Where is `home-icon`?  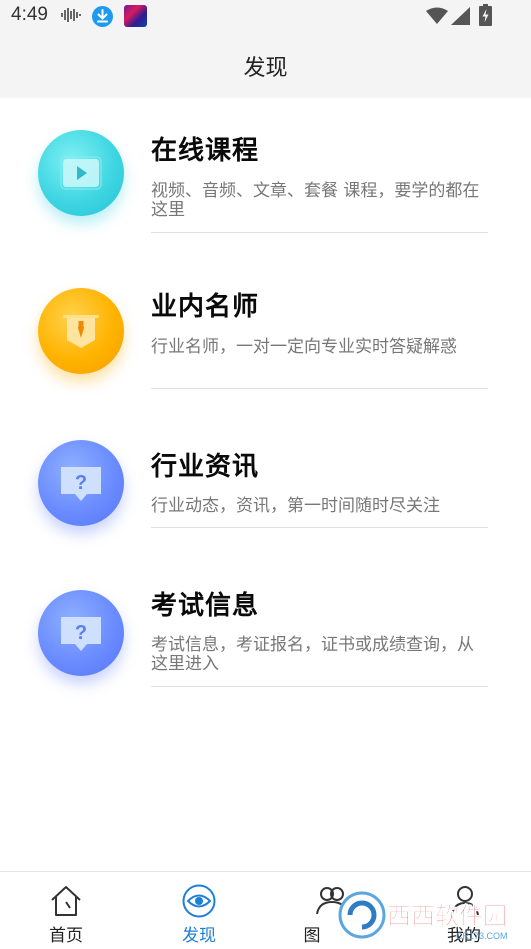
home-icon is located at coordinates (66, 901).